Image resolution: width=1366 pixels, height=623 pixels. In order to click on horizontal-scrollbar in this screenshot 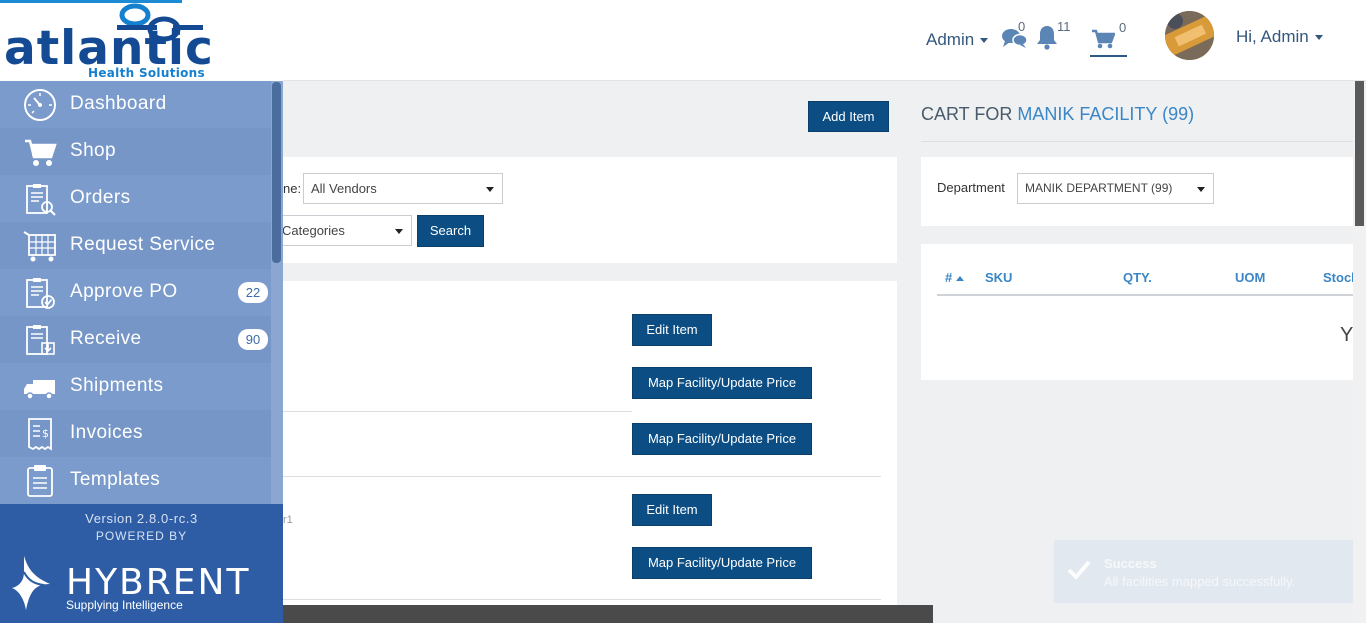, I will do `click(608, 614)`.